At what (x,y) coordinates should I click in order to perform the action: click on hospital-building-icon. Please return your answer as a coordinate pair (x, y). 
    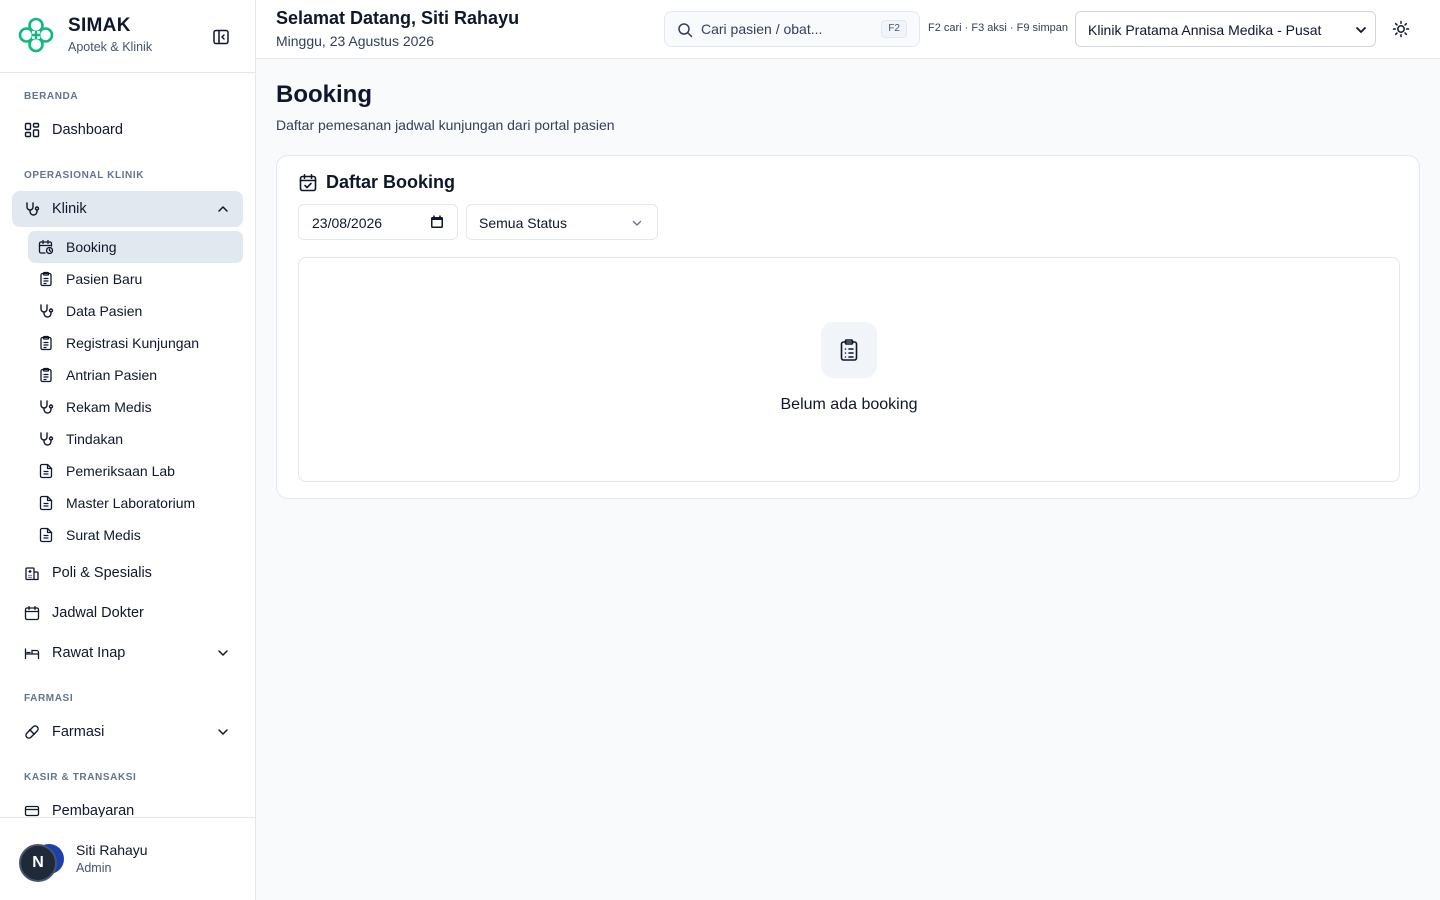
    Looking at the image, I should click on (32, 574).